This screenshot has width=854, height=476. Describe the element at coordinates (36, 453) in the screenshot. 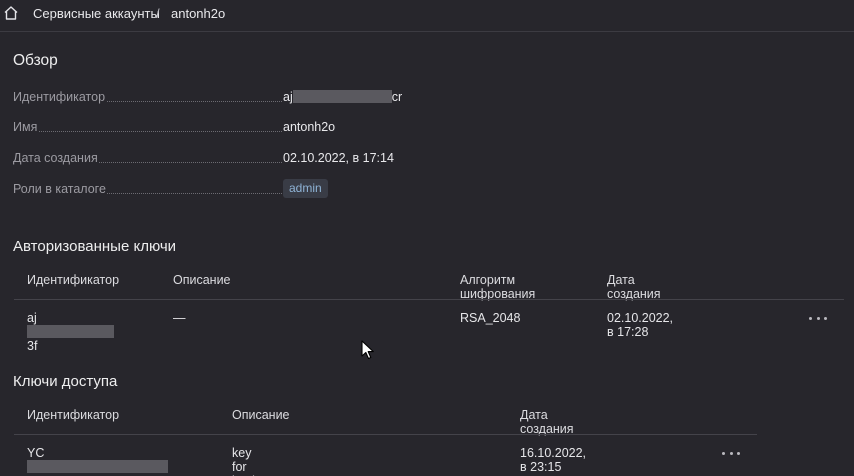

I see `id-prefix: YC` at that location.